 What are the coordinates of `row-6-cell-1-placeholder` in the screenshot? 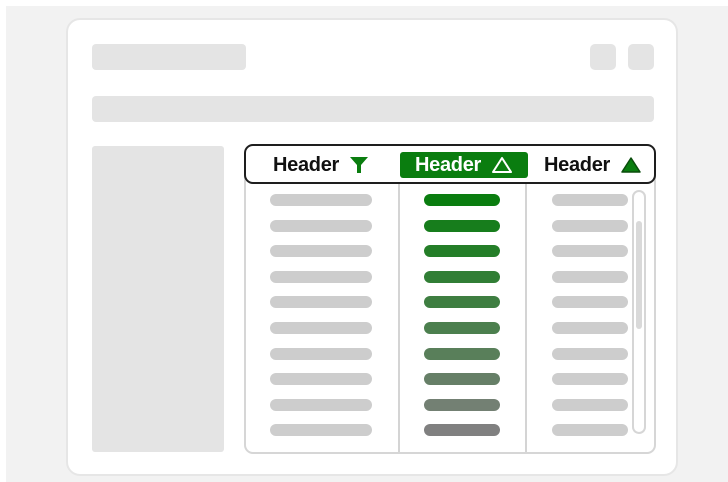 It's located at (321, 328).